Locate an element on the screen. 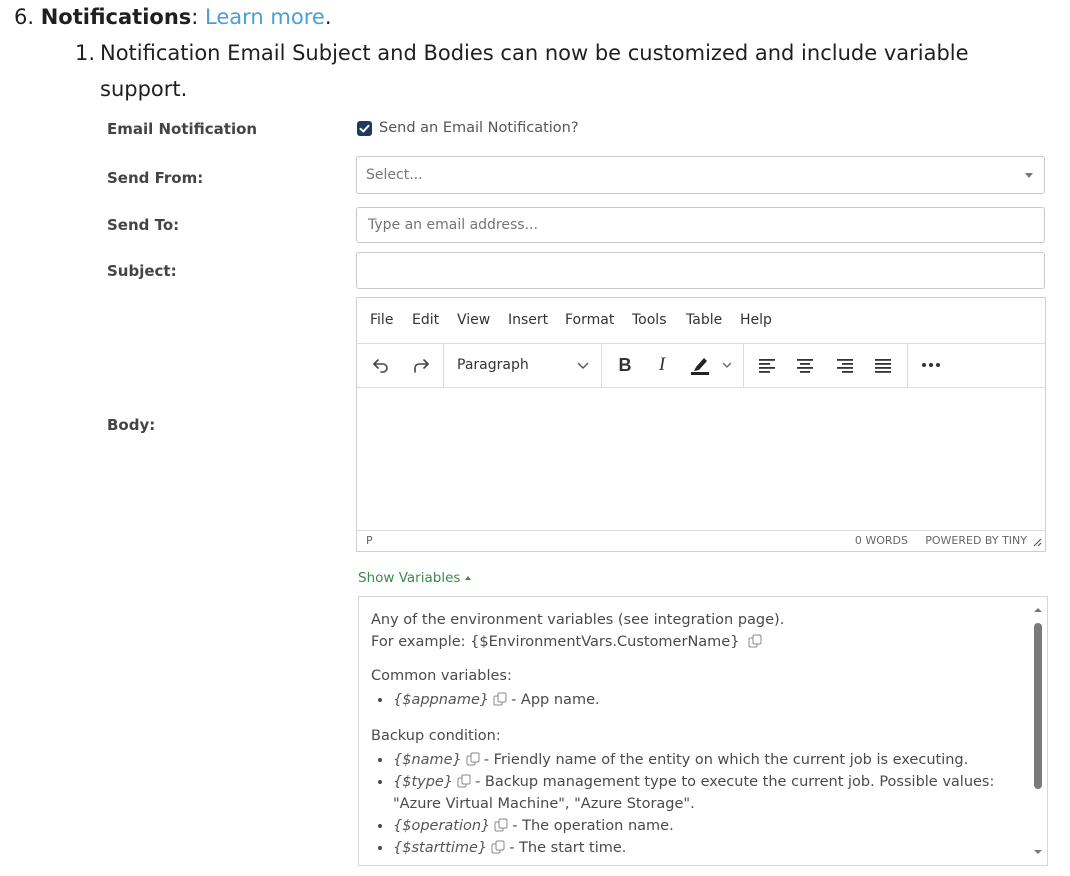  dropdown-caret-icon is located at coordinates (1029, 175).